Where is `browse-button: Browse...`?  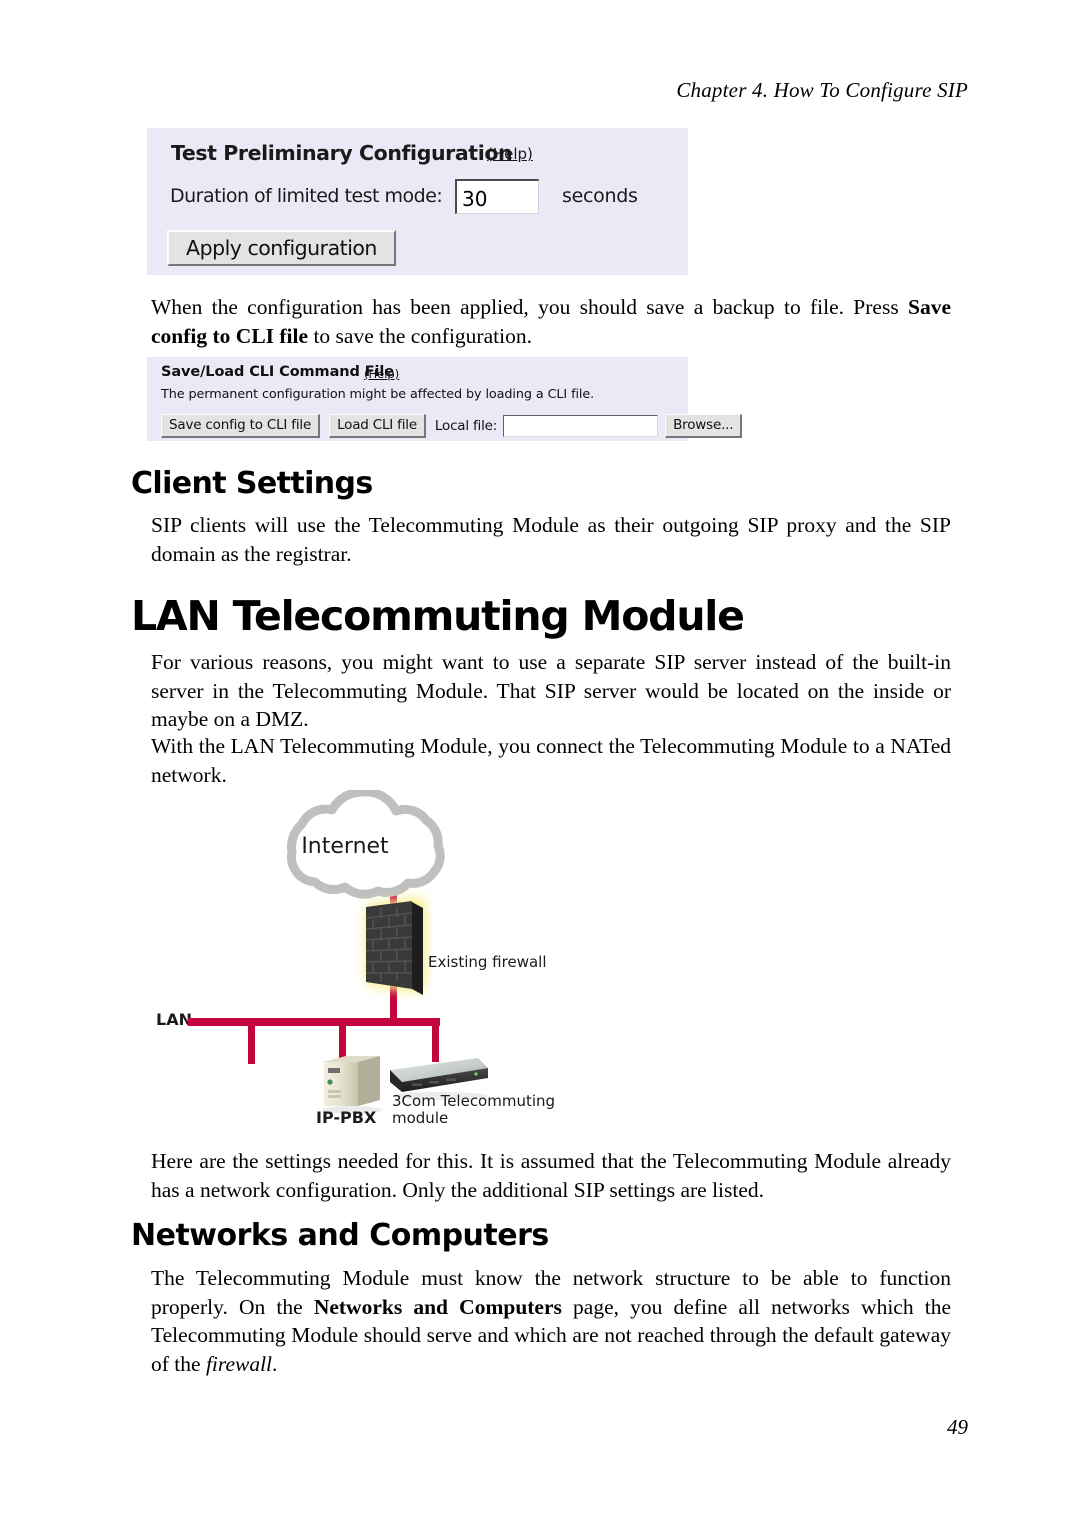
browse-button: Browse... is located at coordinates (704, 426).